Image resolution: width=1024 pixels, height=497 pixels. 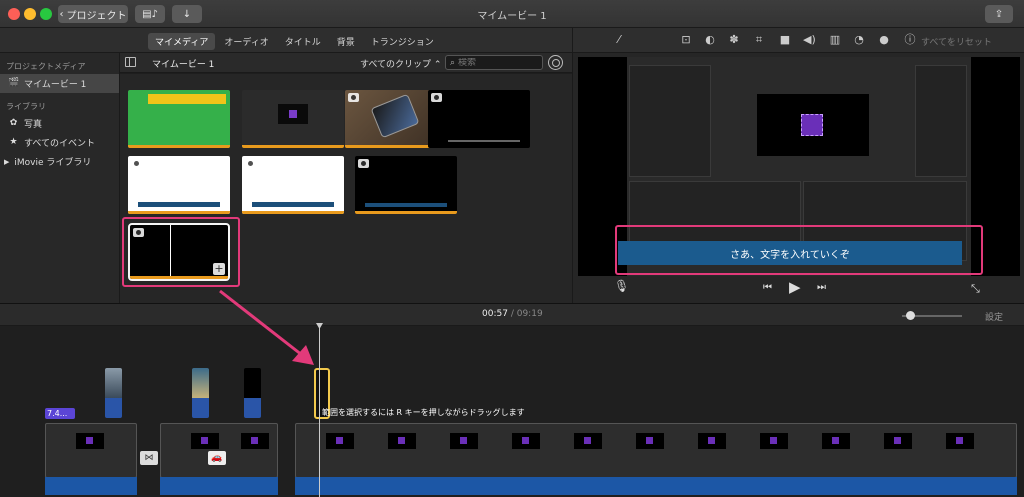 What do you see at coordinates (910, 40) in the screenshot?
I see `info-icon: ⓘ` at bounding box center [910, 40].